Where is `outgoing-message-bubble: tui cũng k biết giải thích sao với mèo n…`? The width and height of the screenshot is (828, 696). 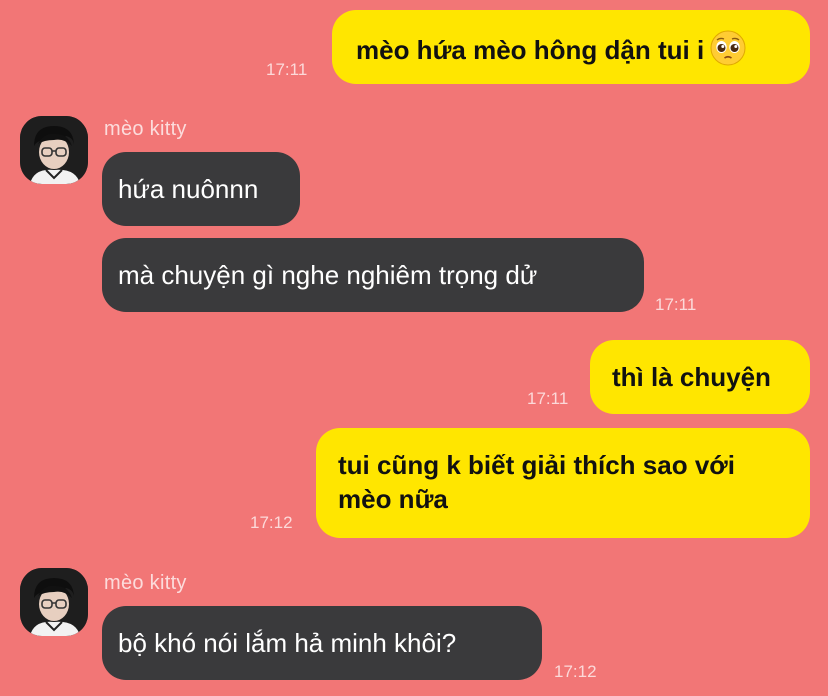 outgoing-message-bubble: tui cũng k biết giải thích sao với mèo n… is located at coordinates (563, 483).